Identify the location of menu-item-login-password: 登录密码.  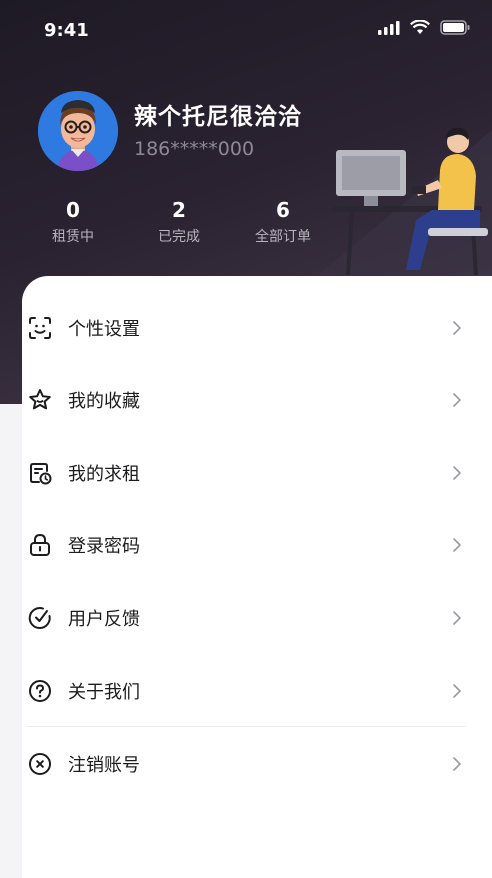
(244, 545).